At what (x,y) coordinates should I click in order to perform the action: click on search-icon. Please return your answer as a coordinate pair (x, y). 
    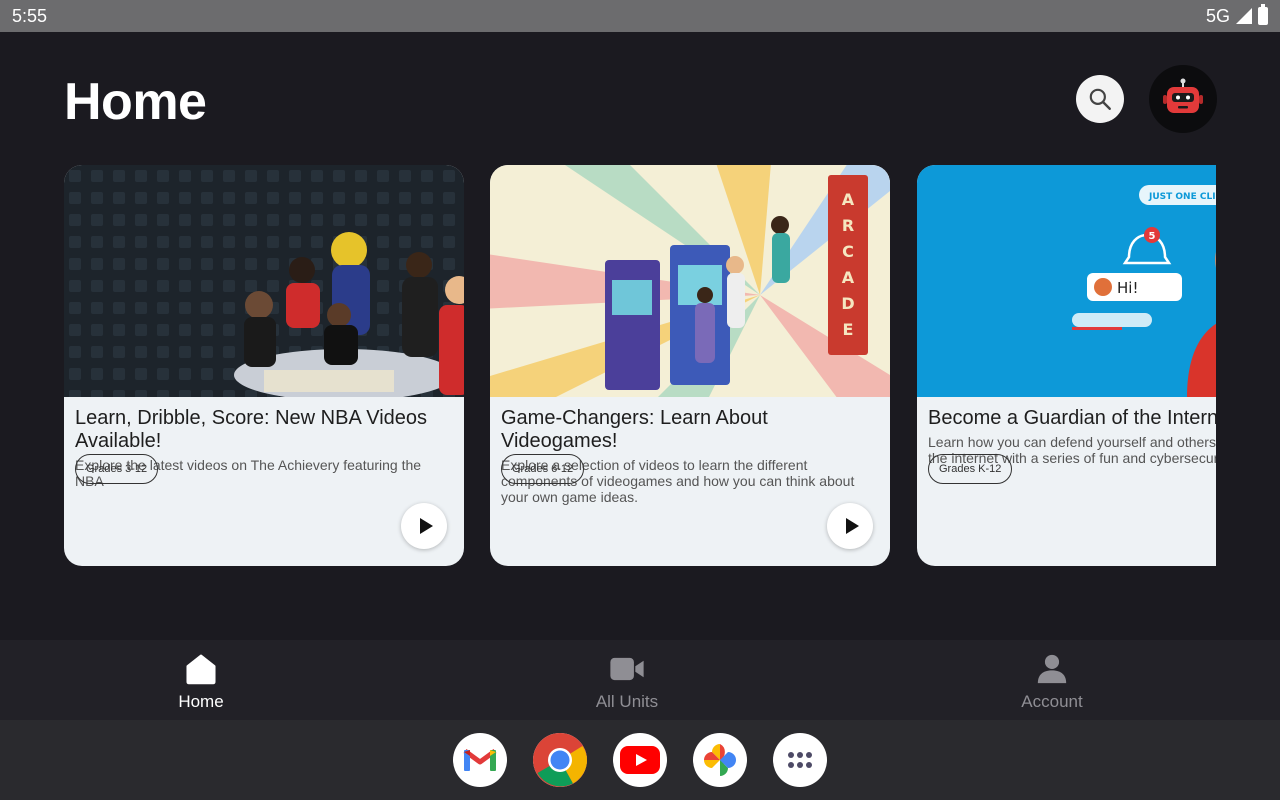
    Looking at the image, I should click on (1100, 99).